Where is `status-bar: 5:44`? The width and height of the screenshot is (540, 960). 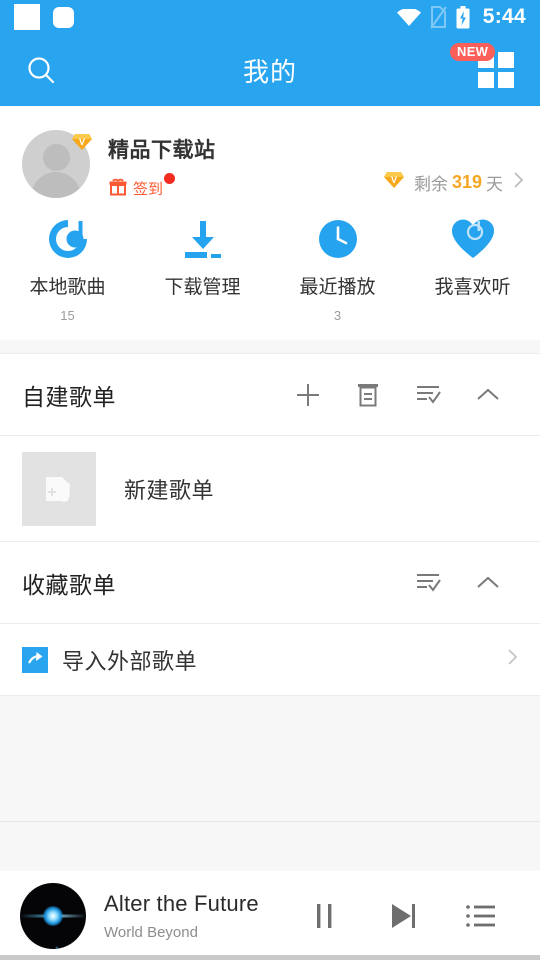
status-bar: 5:44 is located at coordinates (270, 17).